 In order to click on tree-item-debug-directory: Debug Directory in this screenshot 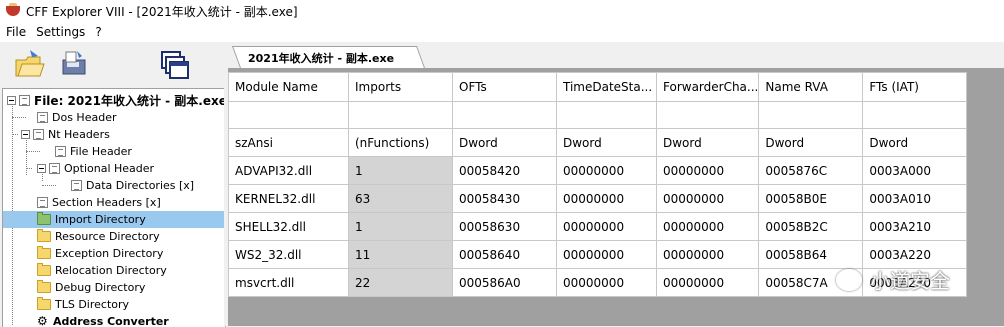, I will do `click(91, 287)`.